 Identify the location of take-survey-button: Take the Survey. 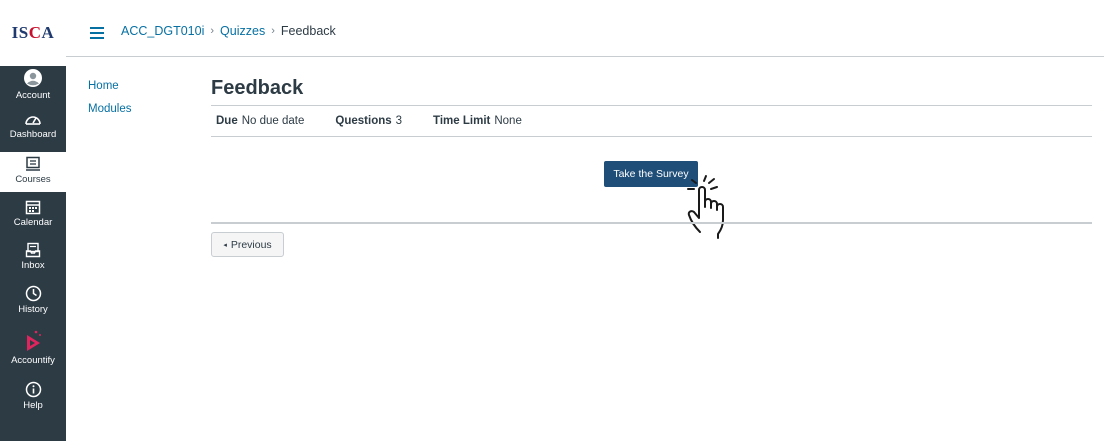
(651, 174).